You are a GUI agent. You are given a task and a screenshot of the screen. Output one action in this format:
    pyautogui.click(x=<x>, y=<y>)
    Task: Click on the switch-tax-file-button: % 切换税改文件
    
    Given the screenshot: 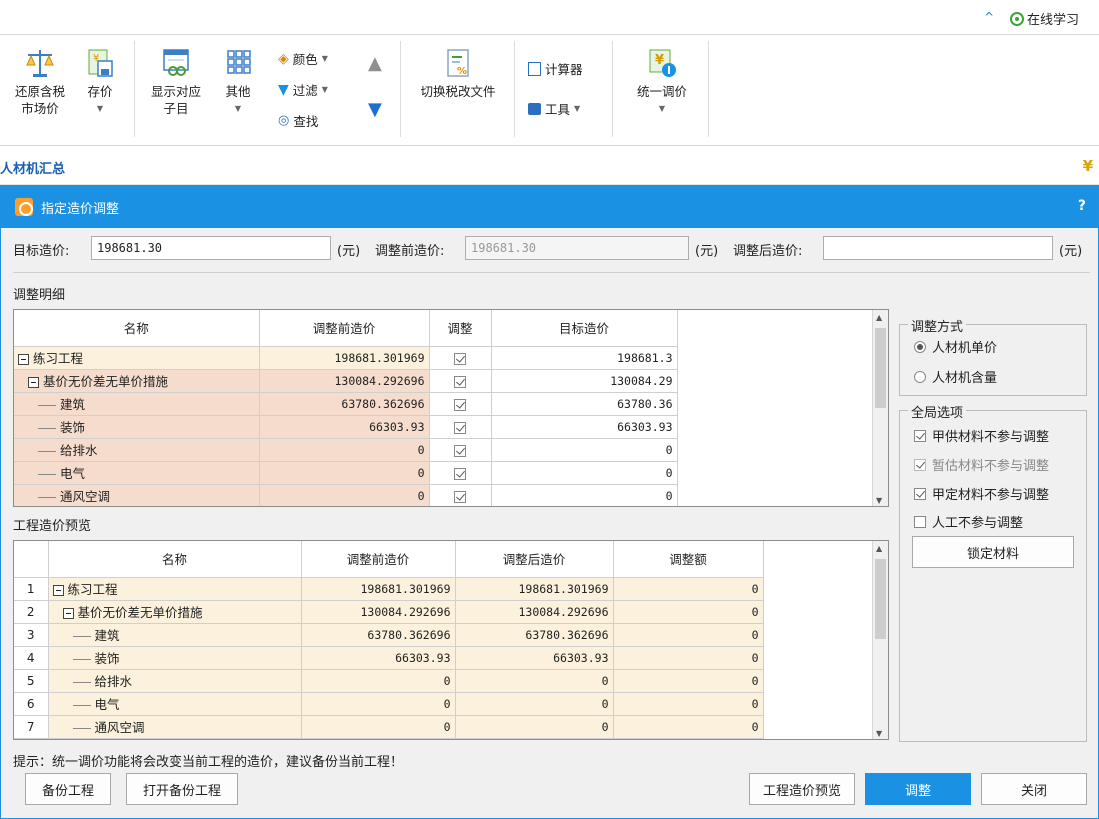 What is the action you would take?
    pyautogui.click(x=458, y=73)
    